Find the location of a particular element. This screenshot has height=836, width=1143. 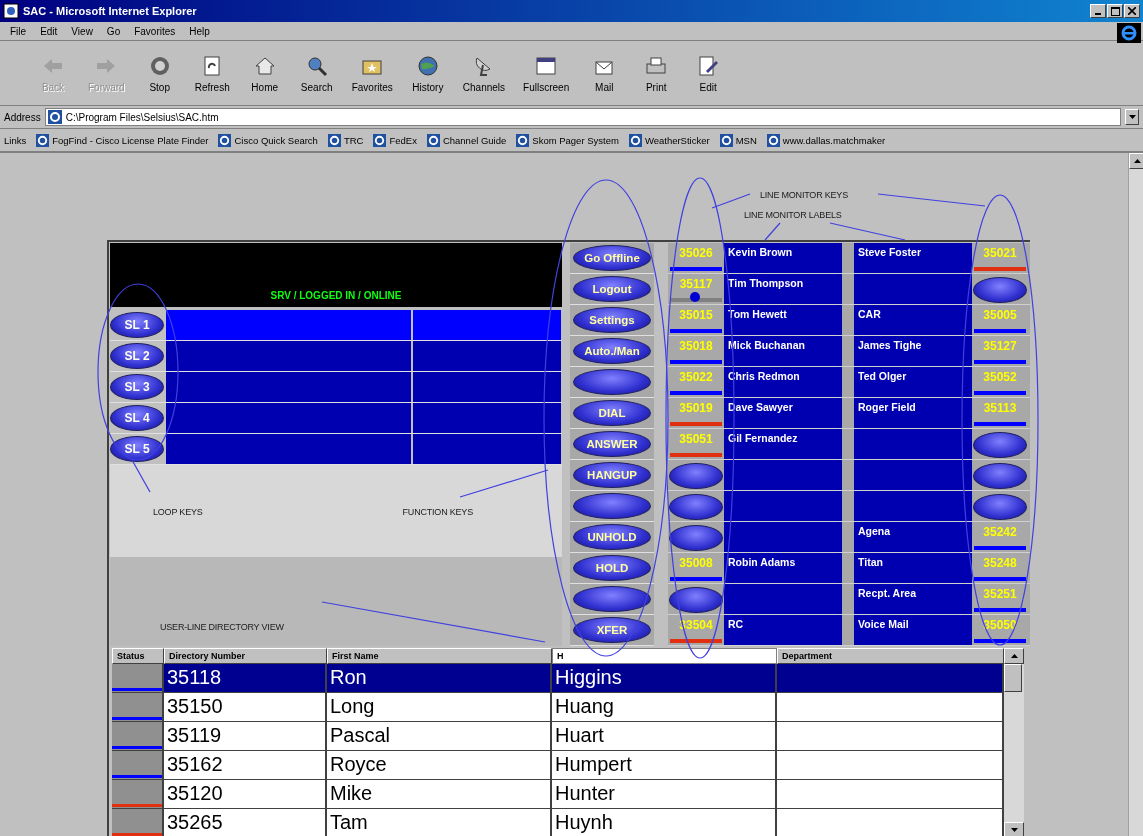

menu-item: Help is located at coordinates (199, 31).